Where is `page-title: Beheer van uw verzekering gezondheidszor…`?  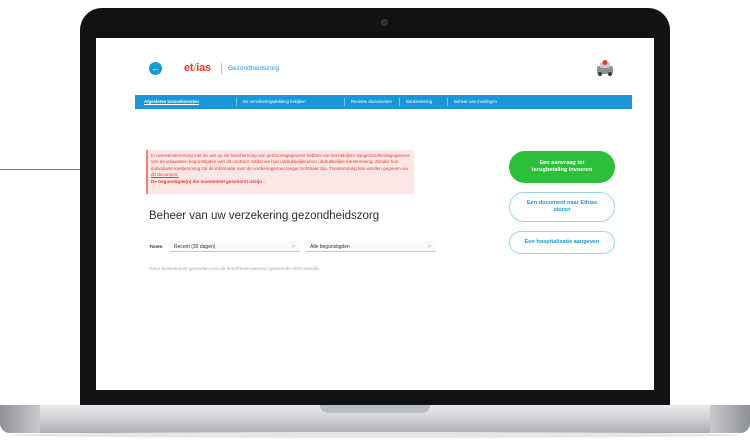
page-title: Beheer van uw verzekering gezondheidszor… is located at coordinates (264, 216).